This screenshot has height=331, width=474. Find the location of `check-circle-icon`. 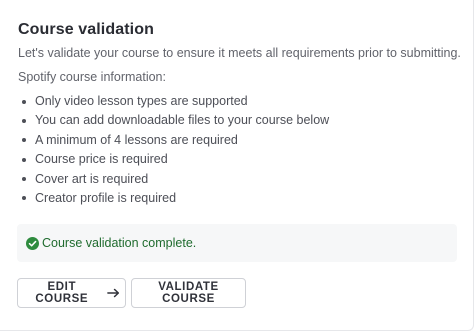

check-circle-icon is located at coordinates (32, 243).